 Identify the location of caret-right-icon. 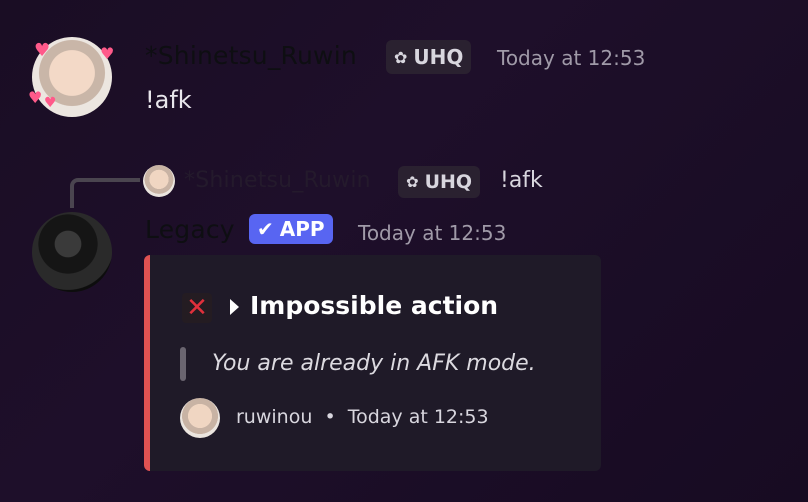
(234, 307).